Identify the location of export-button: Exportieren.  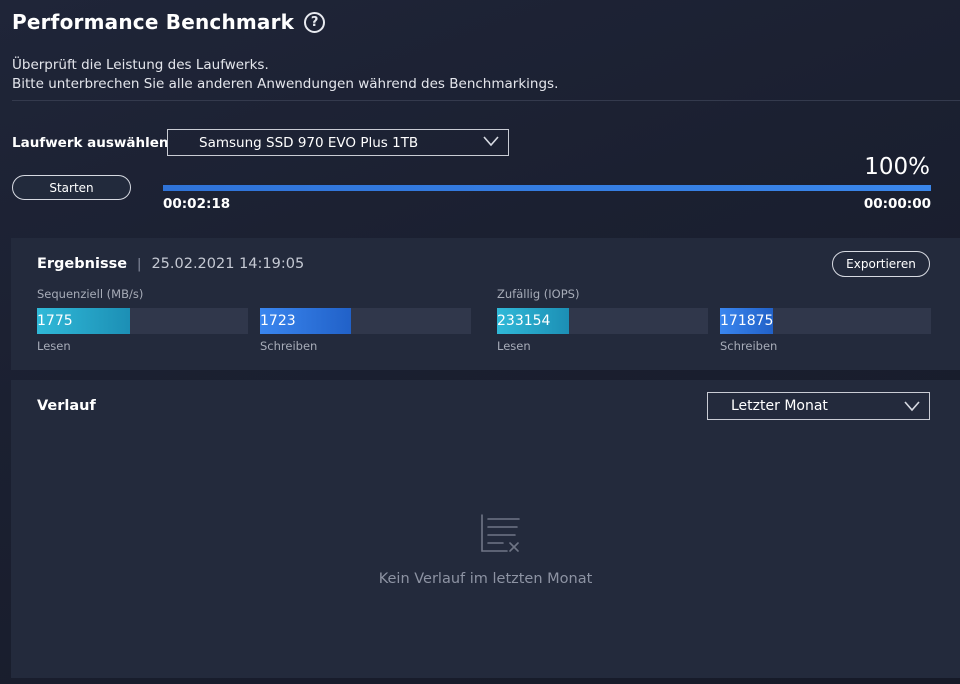
(881, 264).